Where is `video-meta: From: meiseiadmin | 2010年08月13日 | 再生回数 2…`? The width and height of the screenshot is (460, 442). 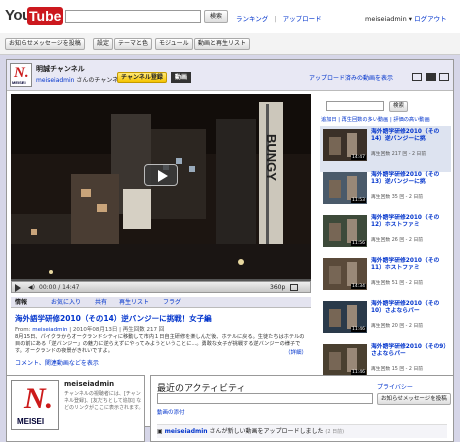
video-meta: From: meiseiadmin | 2010年08月13日 | 再生回数 2… is located at coordinates (90, 330).